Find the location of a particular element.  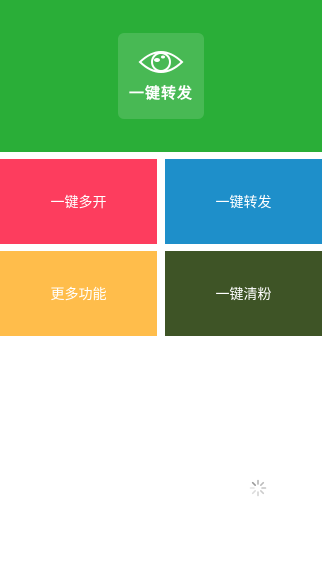

clear-fans-button: 一键清粉 is located at coordinates (243, 293).